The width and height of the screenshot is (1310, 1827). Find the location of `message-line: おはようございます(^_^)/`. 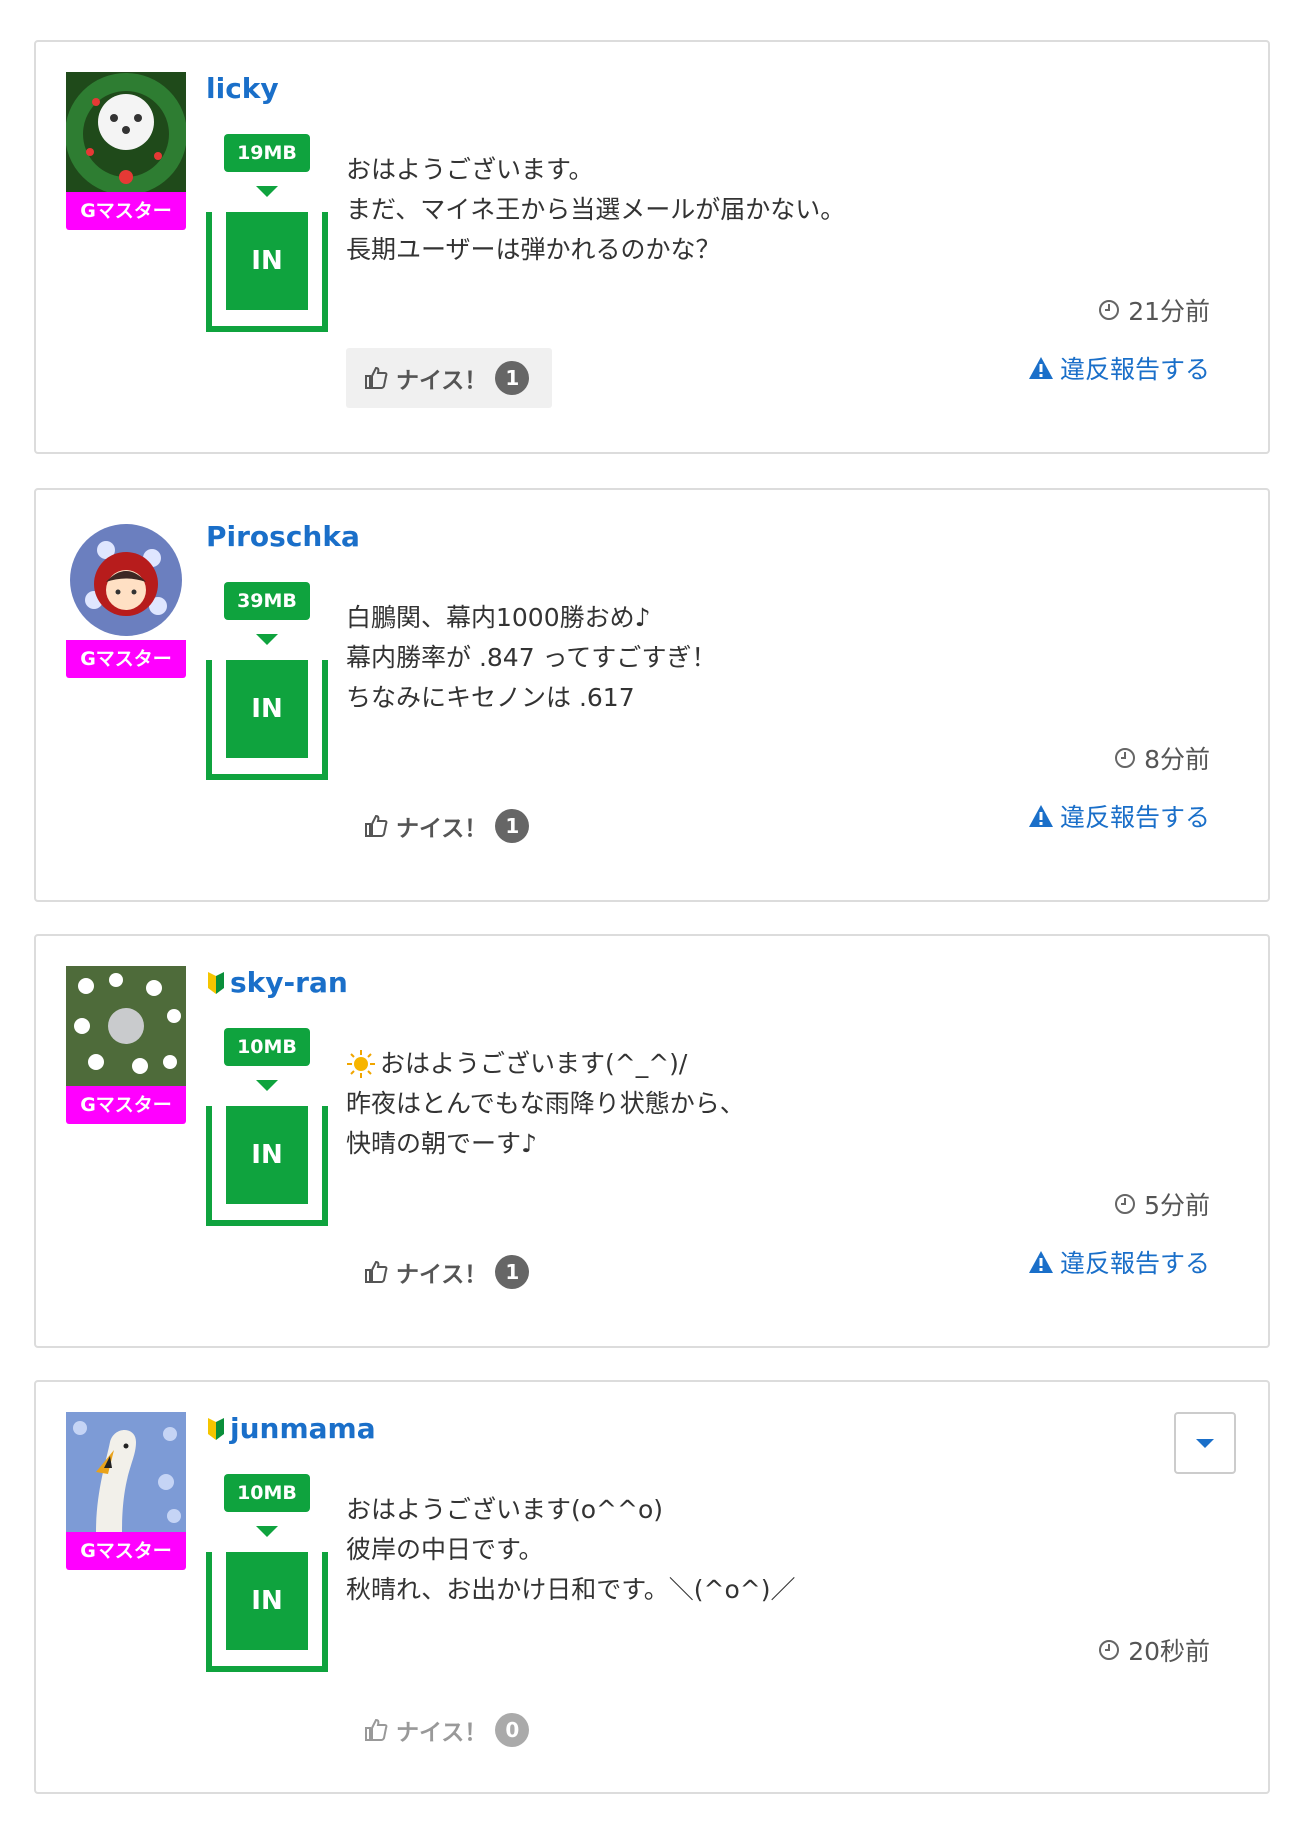

message-line: おはようございます(^_^)/ is located at coordinates (726, 1064).